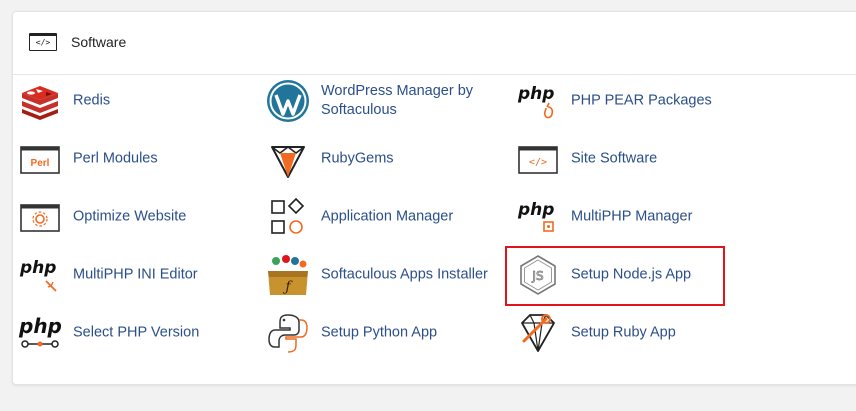  Describe the element at coordinates (632, 216) in the screenshot. I see `multiphp-manager-label: MultiPHP Manager` at that location.